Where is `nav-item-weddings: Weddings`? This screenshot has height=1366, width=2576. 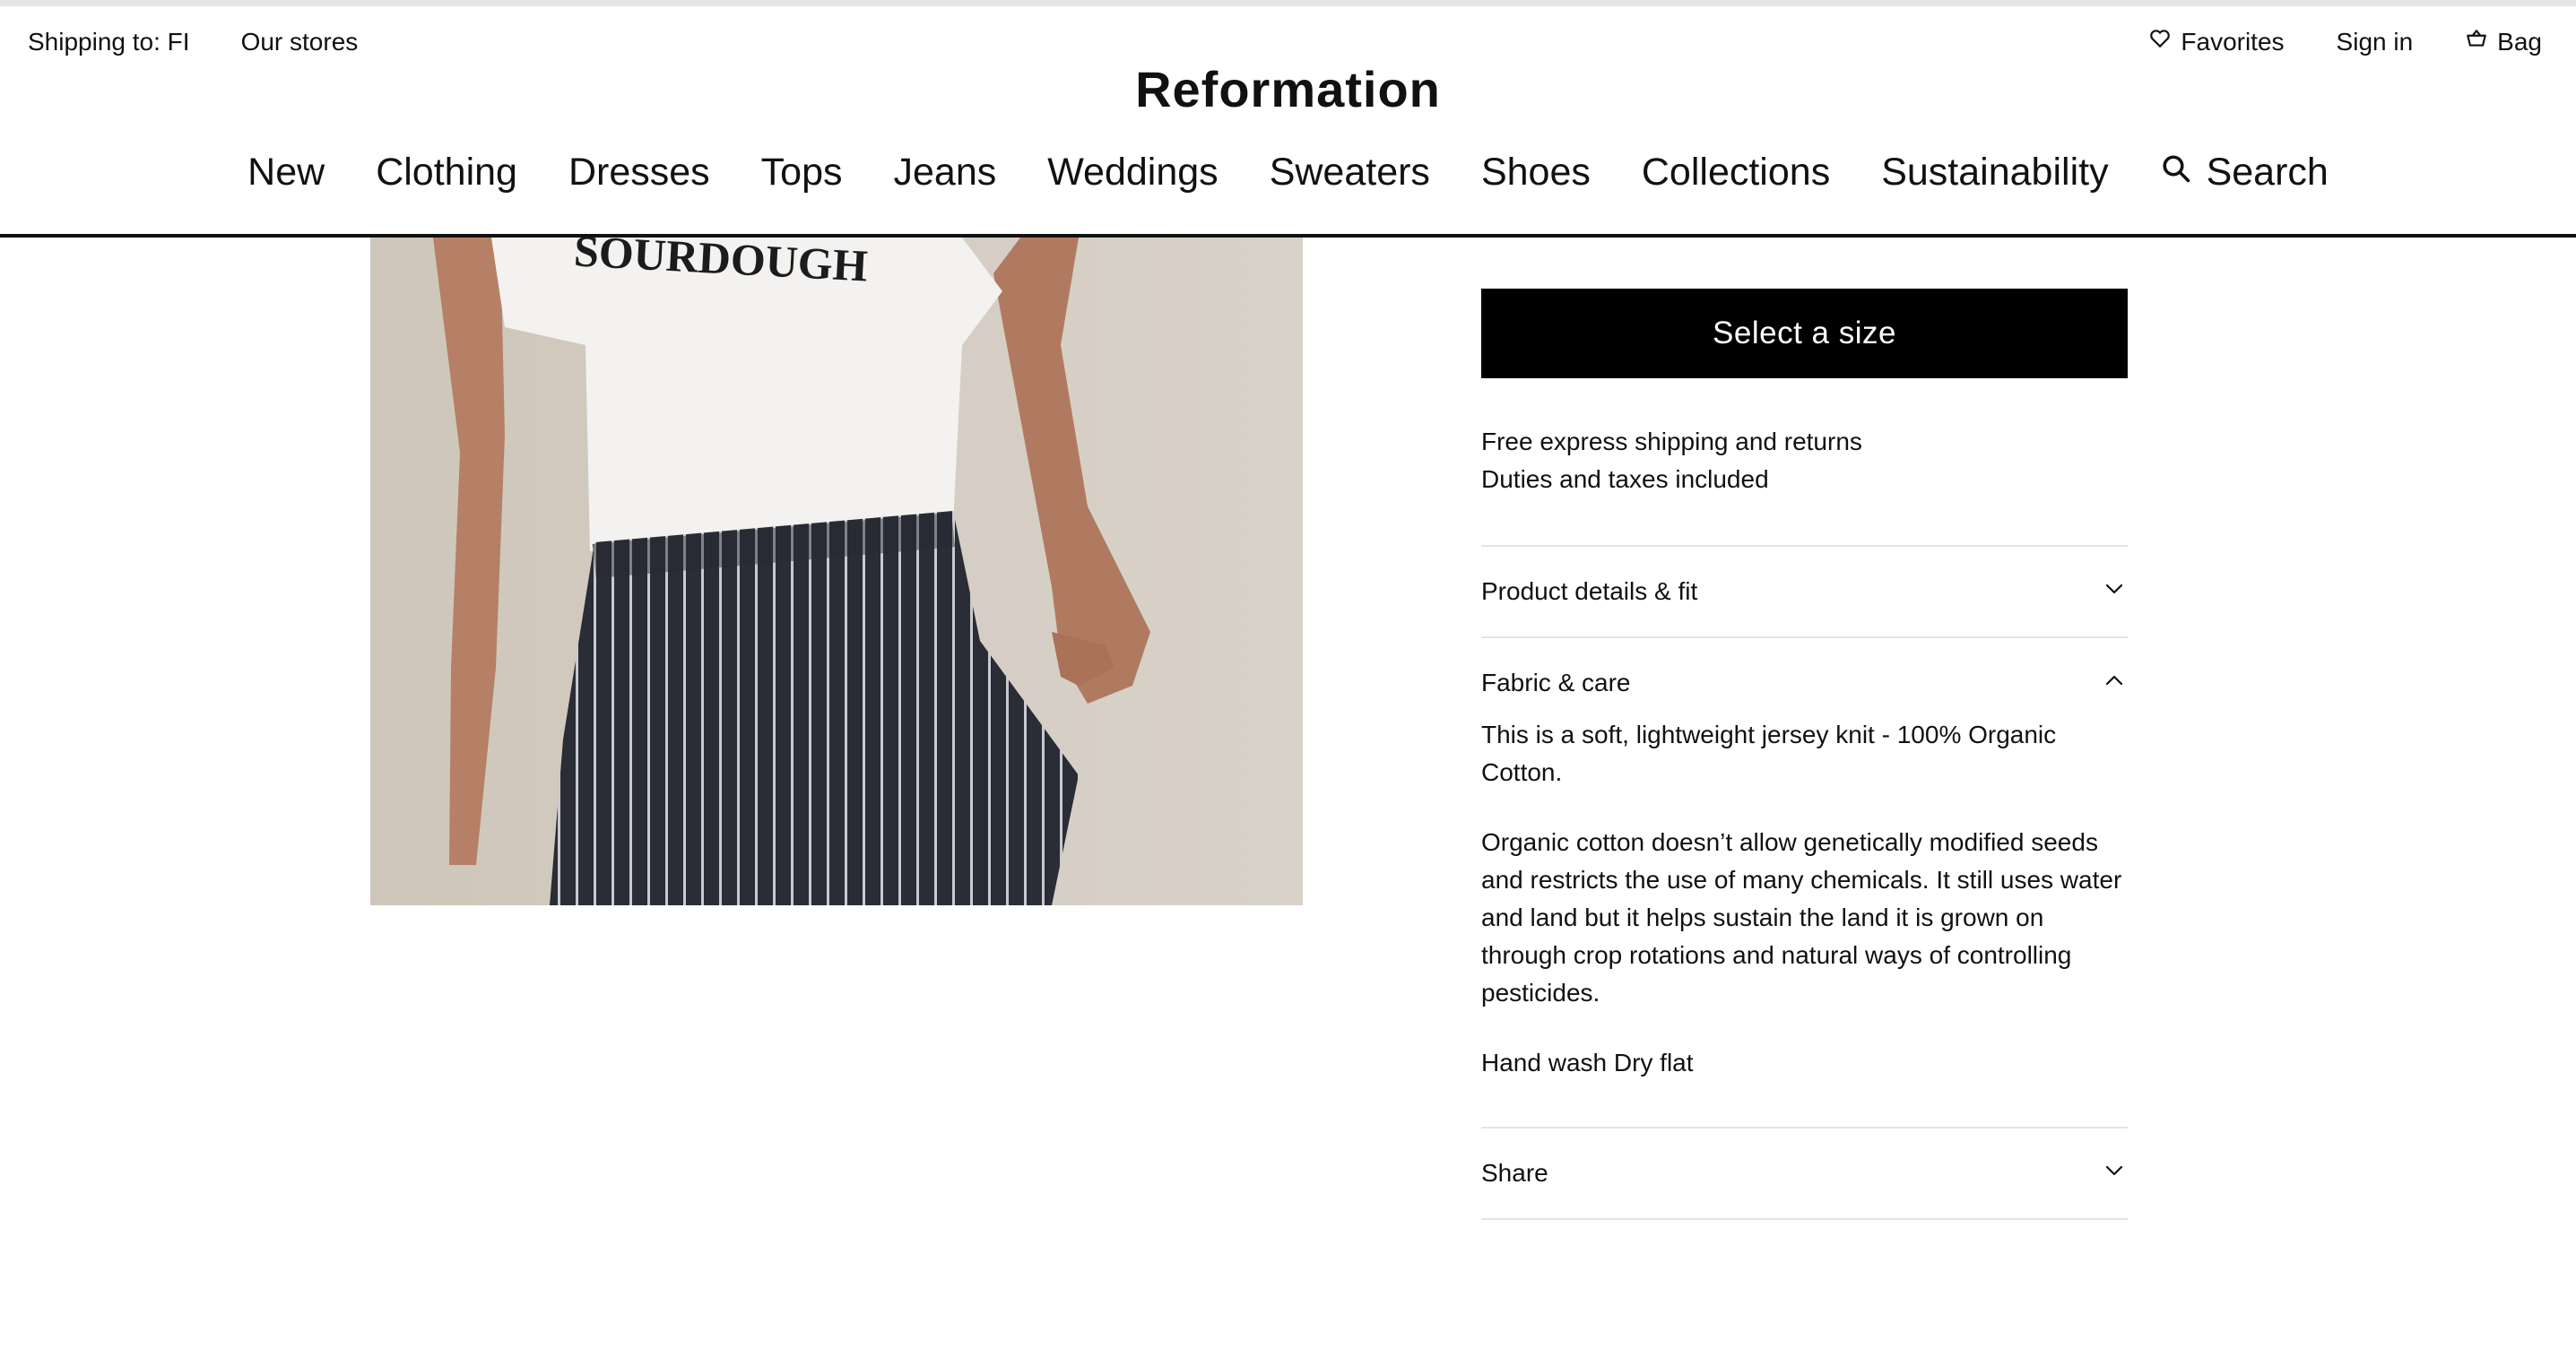
nav-item-weddings: Weddings is located at coordinates (1132, 172).